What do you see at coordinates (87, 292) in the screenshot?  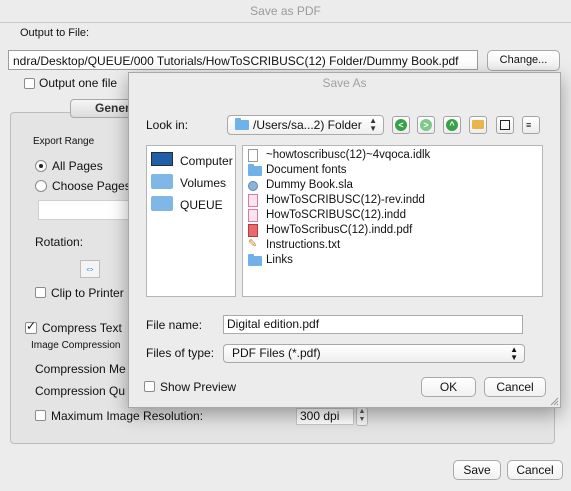 I see `clip-to-printer-label: Clip to Printer` at bounding box center [87, 292].